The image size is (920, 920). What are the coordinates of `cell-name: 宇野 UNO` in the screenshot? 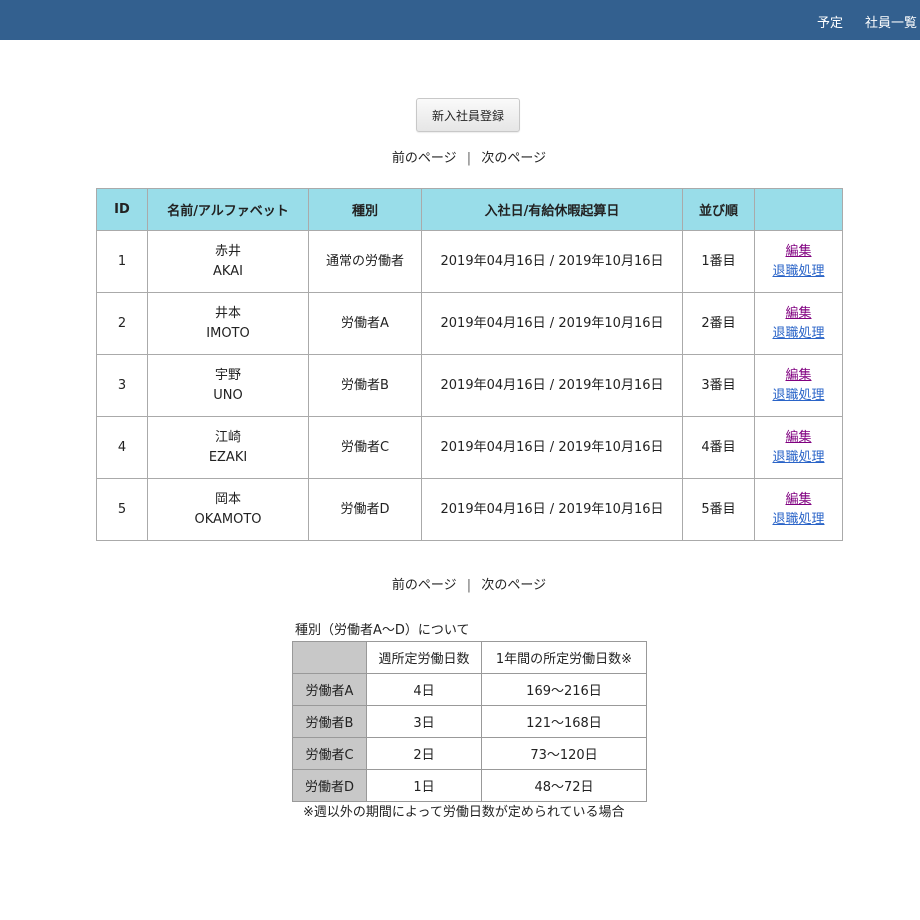 It's located at (228, 385).